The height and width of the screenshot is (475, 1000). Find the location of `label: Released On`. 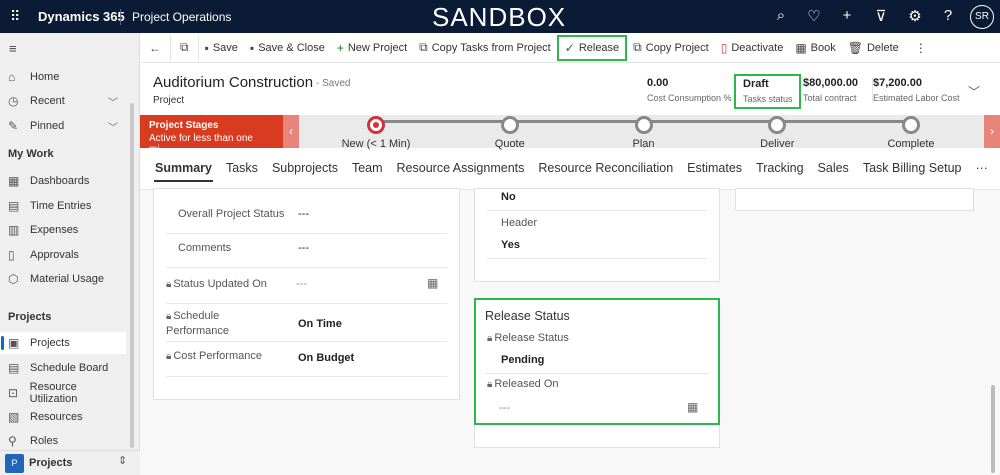

label: Released On is located at coordinates (526, 384).